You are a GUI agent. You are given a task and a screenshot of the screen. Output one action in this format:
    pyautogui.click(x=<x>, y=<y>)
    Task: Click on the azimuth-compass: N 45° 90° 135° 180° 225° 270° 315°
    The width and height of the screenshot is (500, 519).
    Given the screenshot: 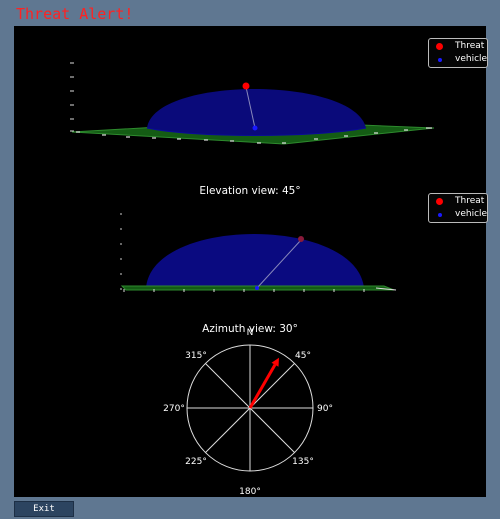 What is the action you would take?
    pyautogui.click(x=248, y=412)
    